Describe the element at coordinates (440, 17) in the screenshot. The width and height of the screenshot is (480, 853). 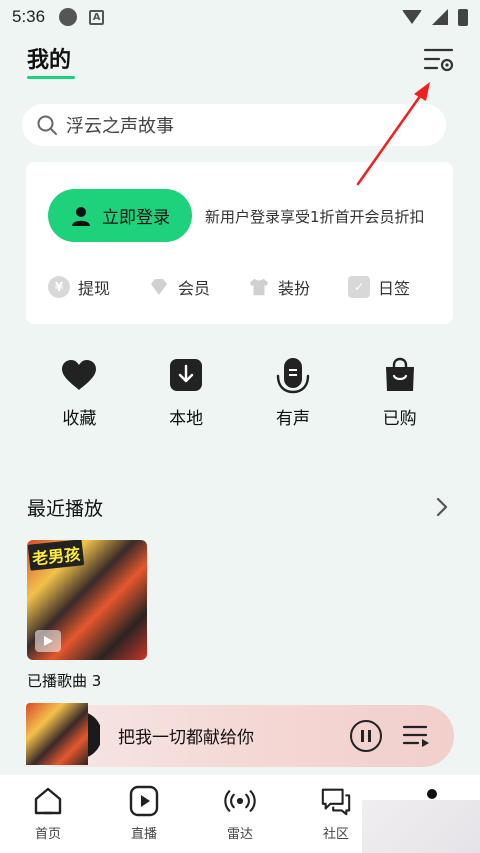
I see `signal-icon` at that location.